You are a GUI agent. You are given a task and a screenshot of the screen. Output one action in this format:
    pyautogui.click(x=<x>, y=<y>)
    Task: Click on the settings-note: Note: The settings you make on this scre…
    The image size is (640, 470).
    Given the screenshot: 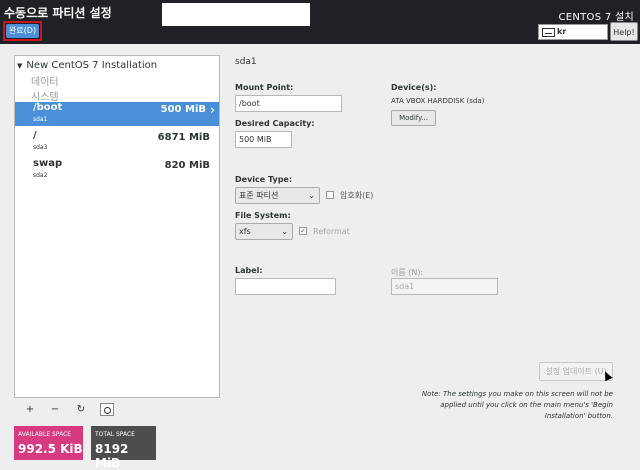 What is the action you would take?
    pyautogui.click(x=517, y=405)
    